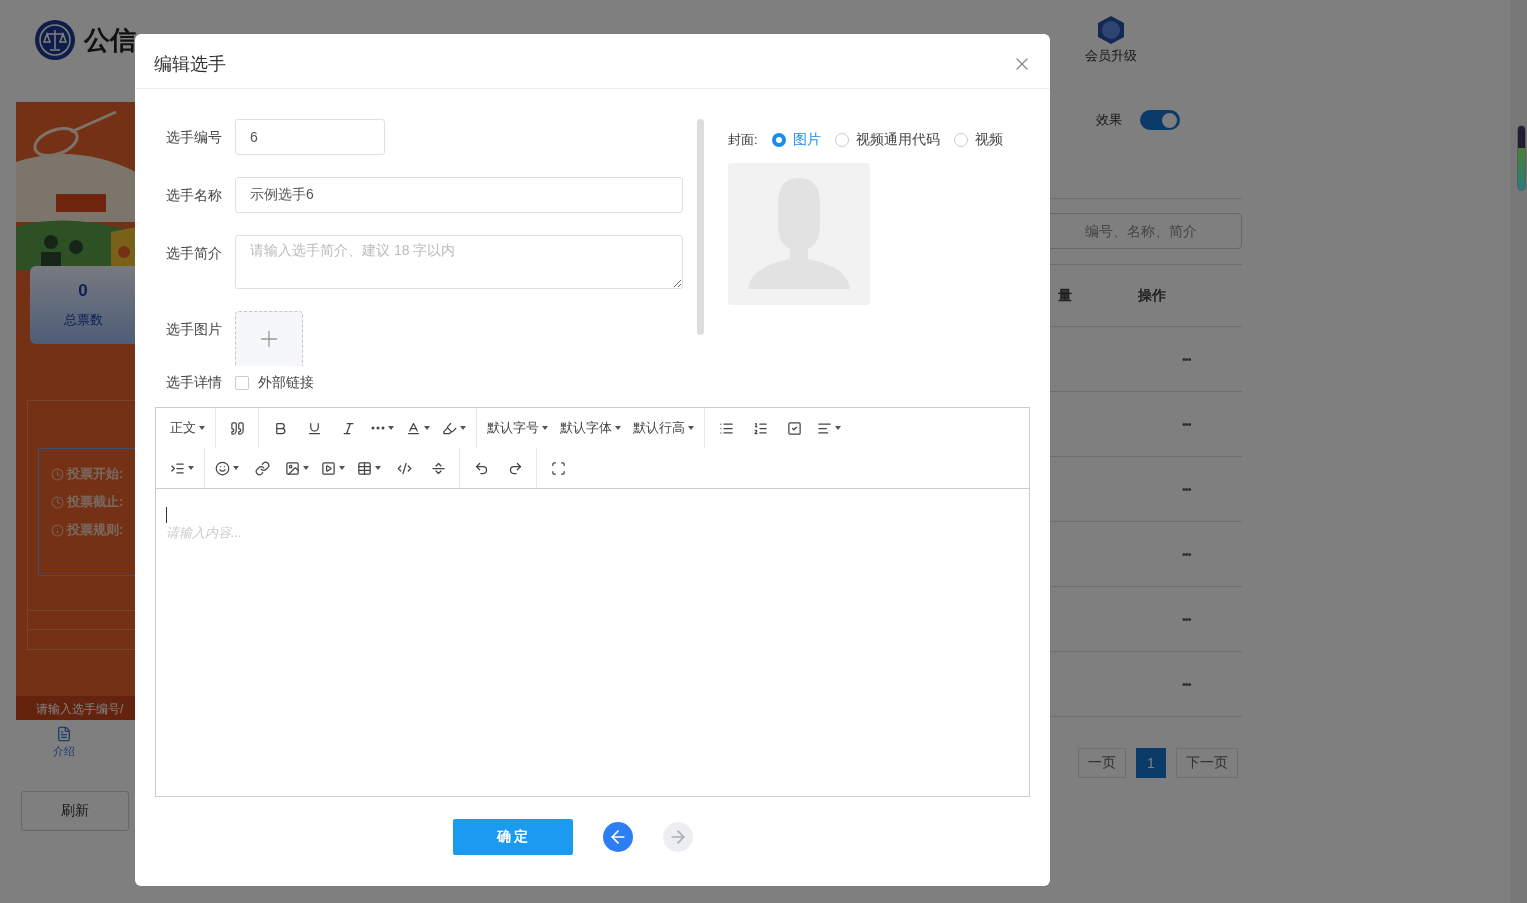 The image size is (1527, 903). I want to click on quote-icon, so click(237, 428).